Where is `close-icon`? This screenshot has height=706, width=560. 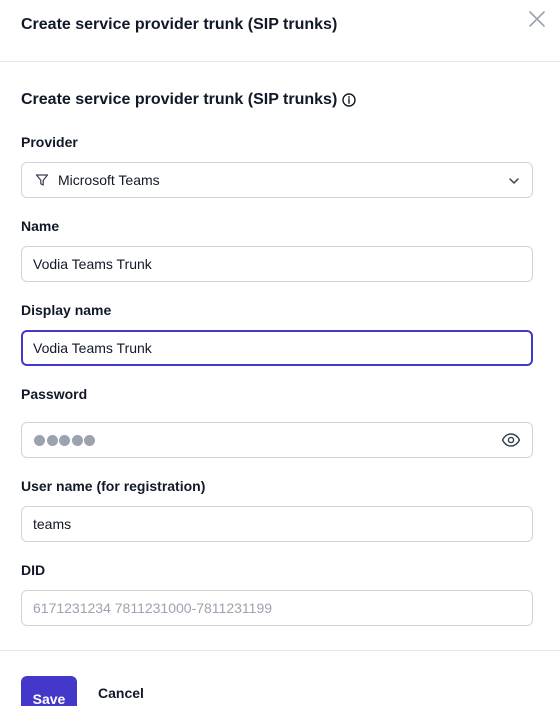
close-icon is located at coordinates (537, 19).